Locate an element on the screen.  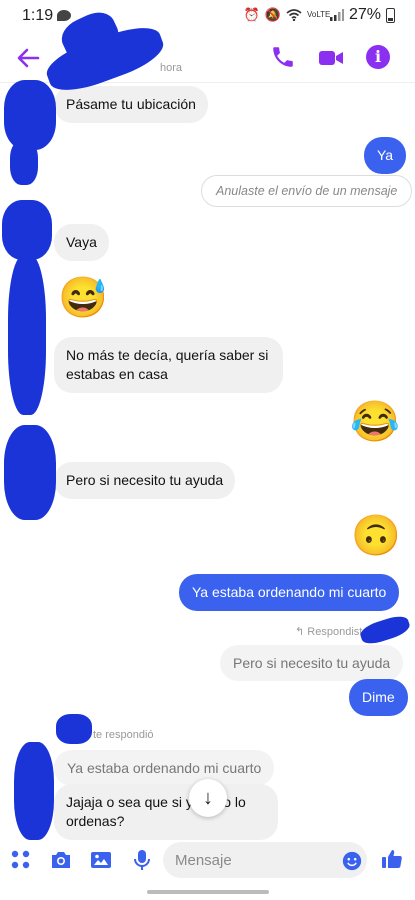
grid-icon is located at coordinates (21, 860).